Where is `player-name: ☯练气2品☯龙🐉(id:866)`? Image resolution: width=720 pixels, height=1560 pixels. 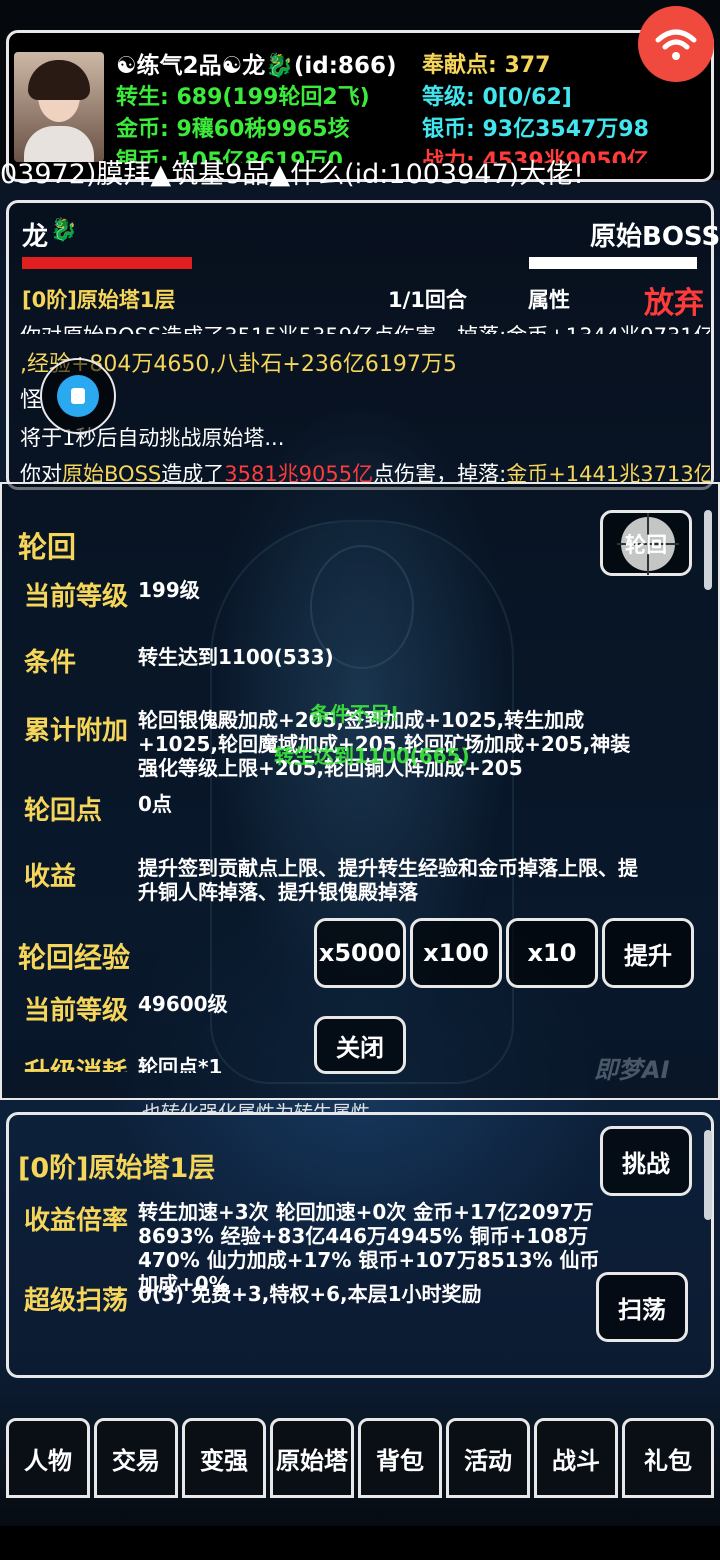 player-name: ☯练气2品☯龙🐉(id:866) is located at coordinates (256, 66).